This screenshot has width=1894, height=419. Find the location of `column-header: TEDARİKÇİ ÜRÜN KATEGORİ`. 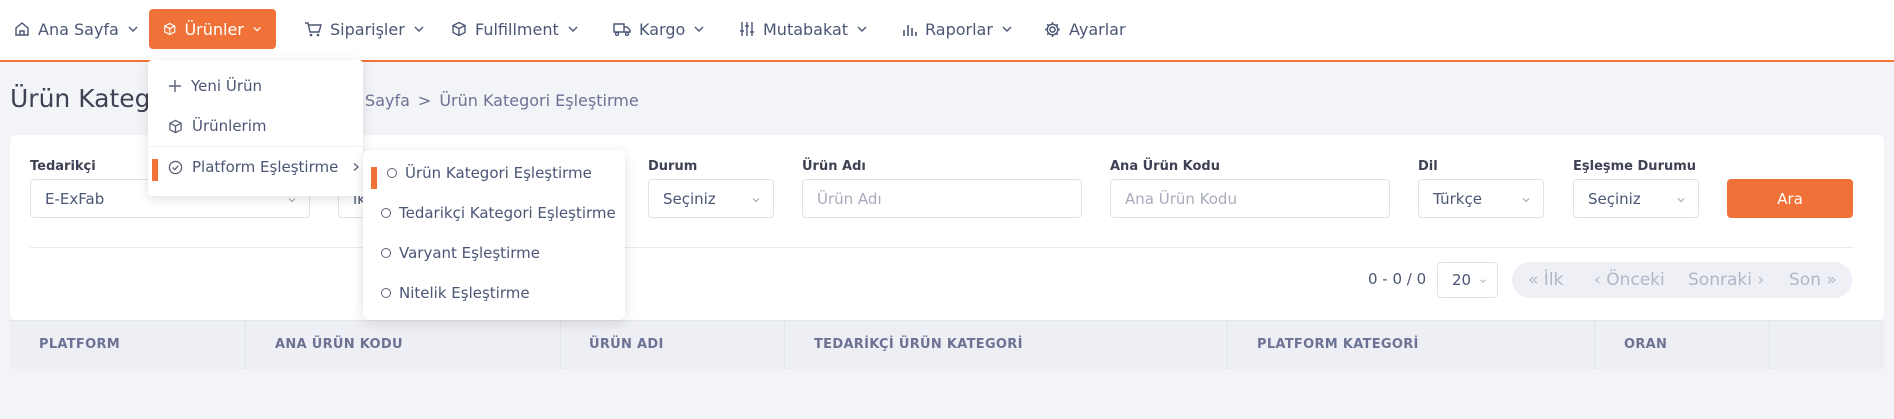

column-header: TEDARİKÇİ ÜRÜN KATEGORİ is located at coordinates (918, 344).